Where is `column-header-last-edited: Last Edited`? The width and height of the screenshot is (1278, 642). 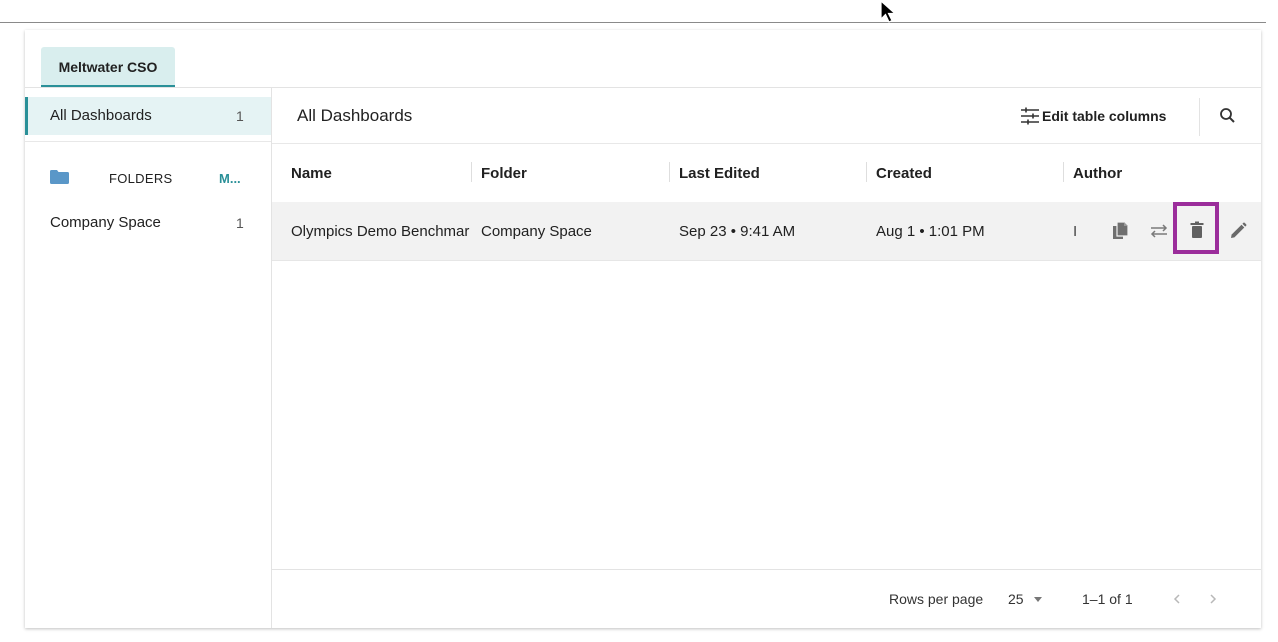 column-header-last-edited: Last Edited is located at coordinates (719, 173).